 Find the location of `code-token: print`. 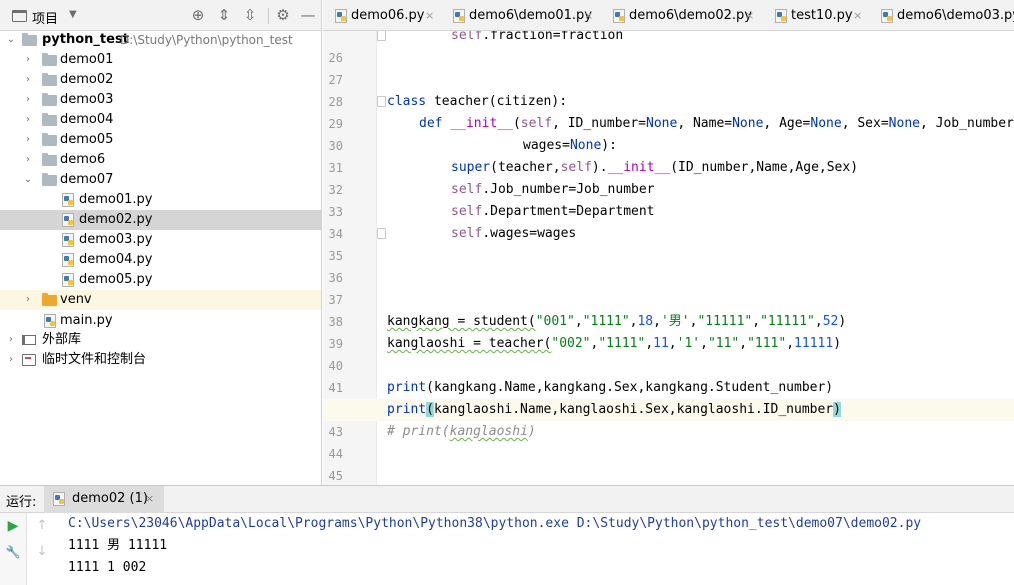

code-token: print is located at coordinates (407, 409).